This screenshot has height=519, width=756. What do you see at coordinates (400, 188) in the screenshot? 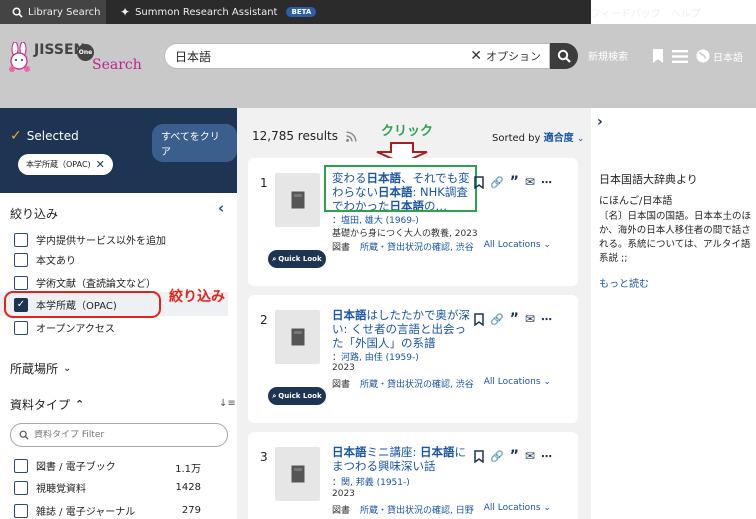
I see `annotation-green-box` at bounding box center [400, 188].